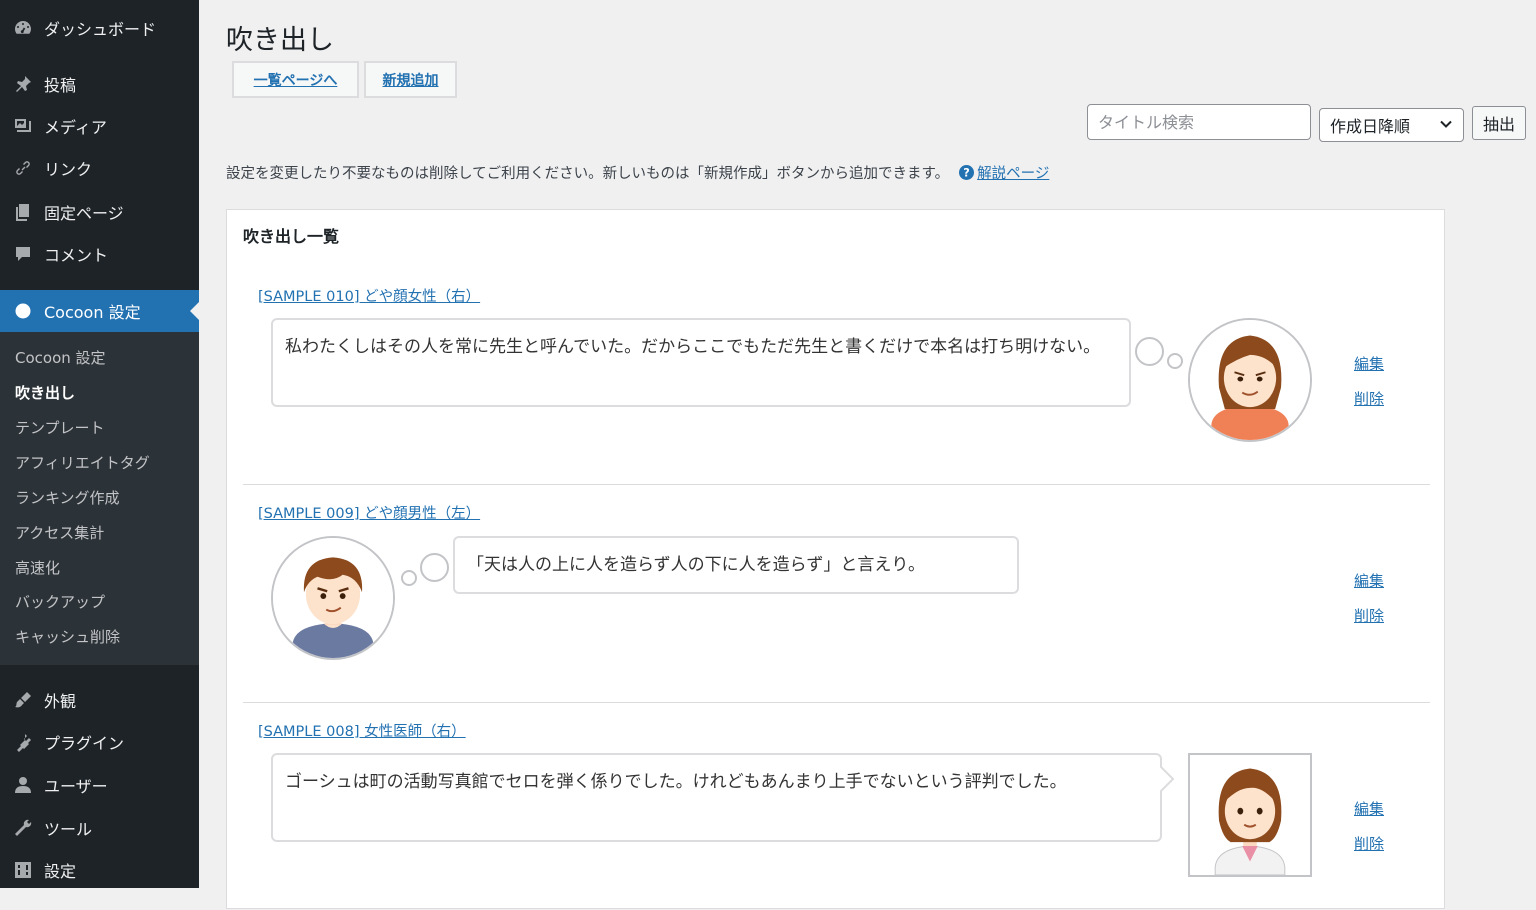  What do you see at coordinates (45, 393) in the screenshot?
I see `submenu-item-balloons: 吹き出し` at bounding box center [45, 393].